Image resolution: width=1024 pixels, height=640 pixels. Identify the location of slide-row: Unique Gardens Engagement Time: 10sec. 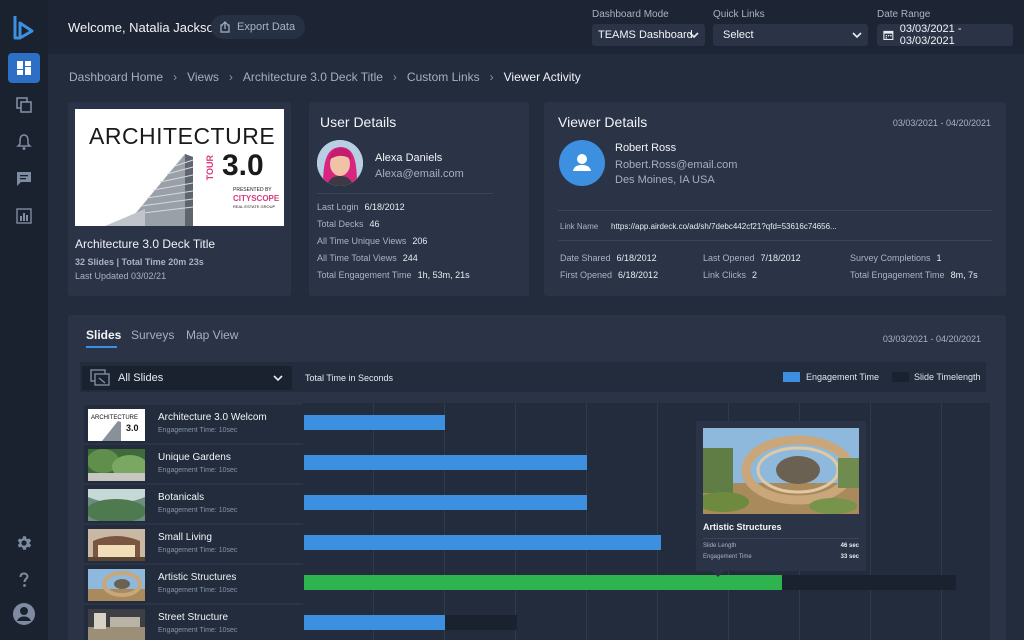
(194, 464).